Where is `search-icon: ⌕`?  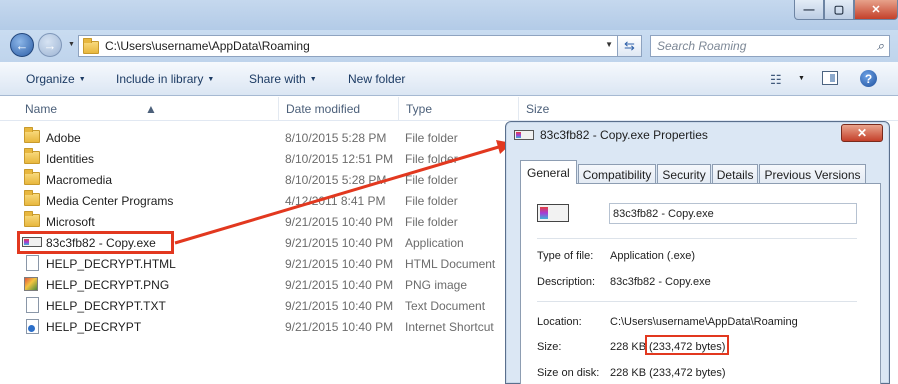
search-icon: ⌕ is located at coordinates (880, 46).